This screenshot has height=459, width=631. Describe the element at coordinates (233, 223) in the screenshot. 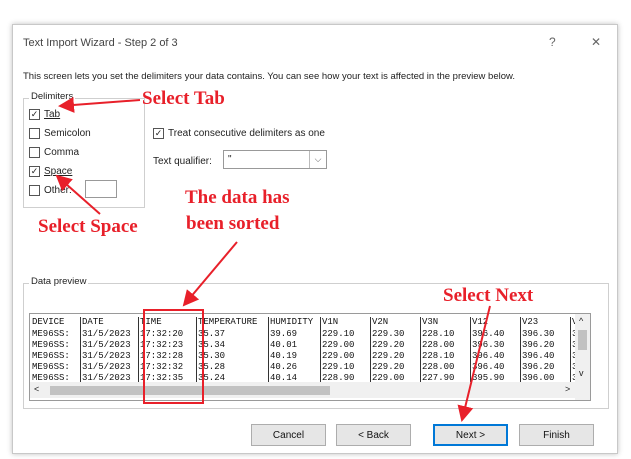

I see `annotation-sorted-line2: been sorted` at that location.